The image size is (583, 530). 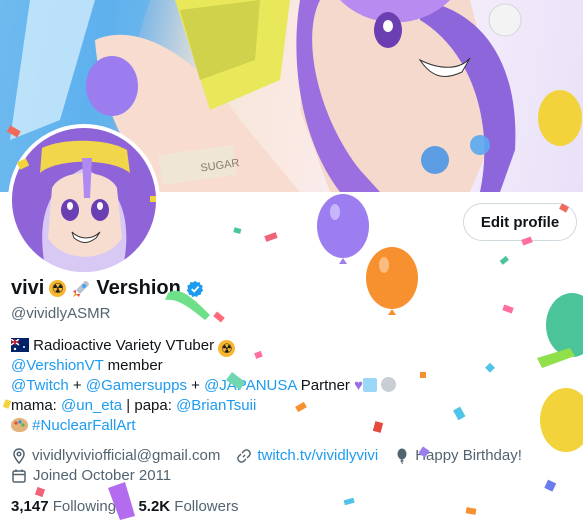 What do you see at coordinates (244, 456) in the screenshot?
I see `link-icon` at bounding box center [244, 456].